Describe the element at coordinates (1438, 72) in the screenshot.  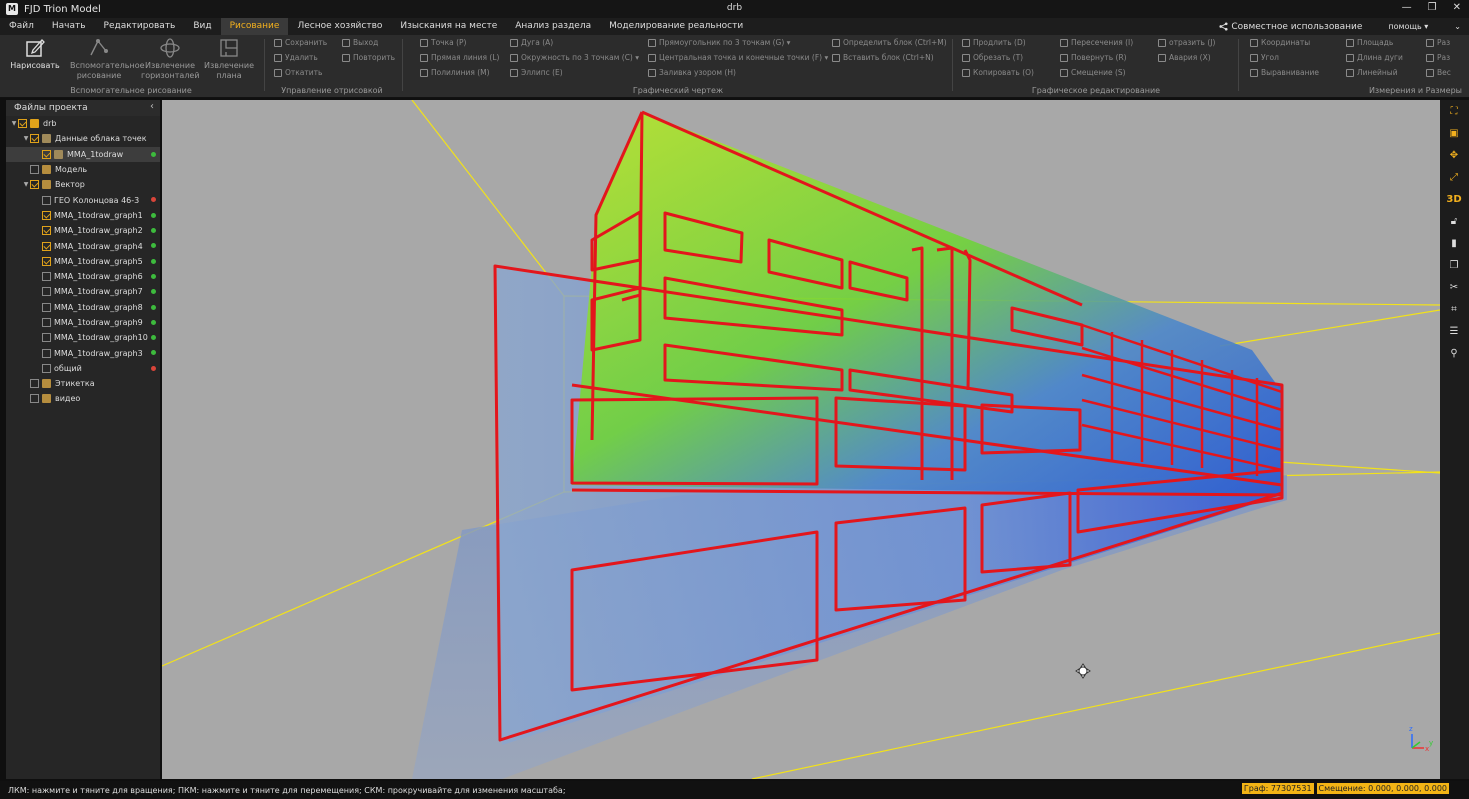
I see `weight-tool: Вес` at that location.